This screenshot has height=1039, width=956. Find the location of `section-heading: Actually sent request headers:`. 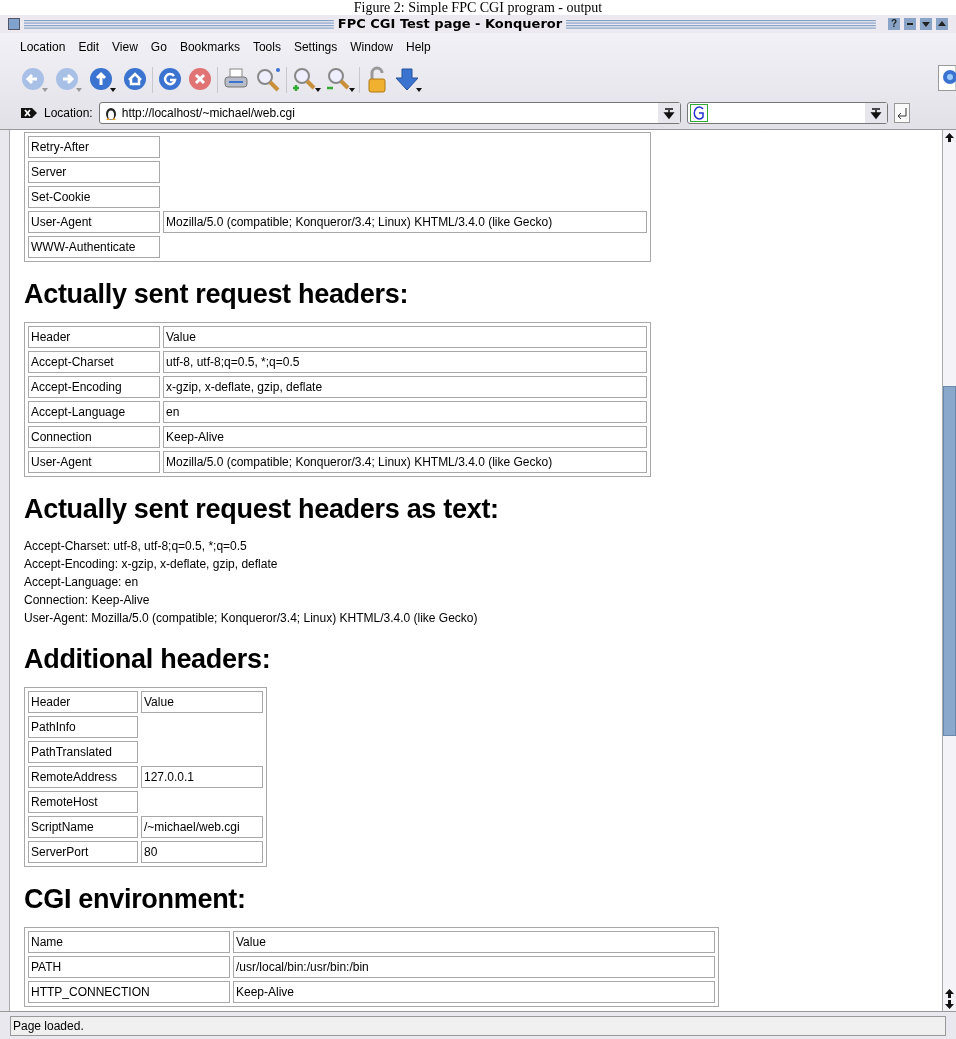

section-heading: Actually sent request headers: is located at coordinates (216, 294).